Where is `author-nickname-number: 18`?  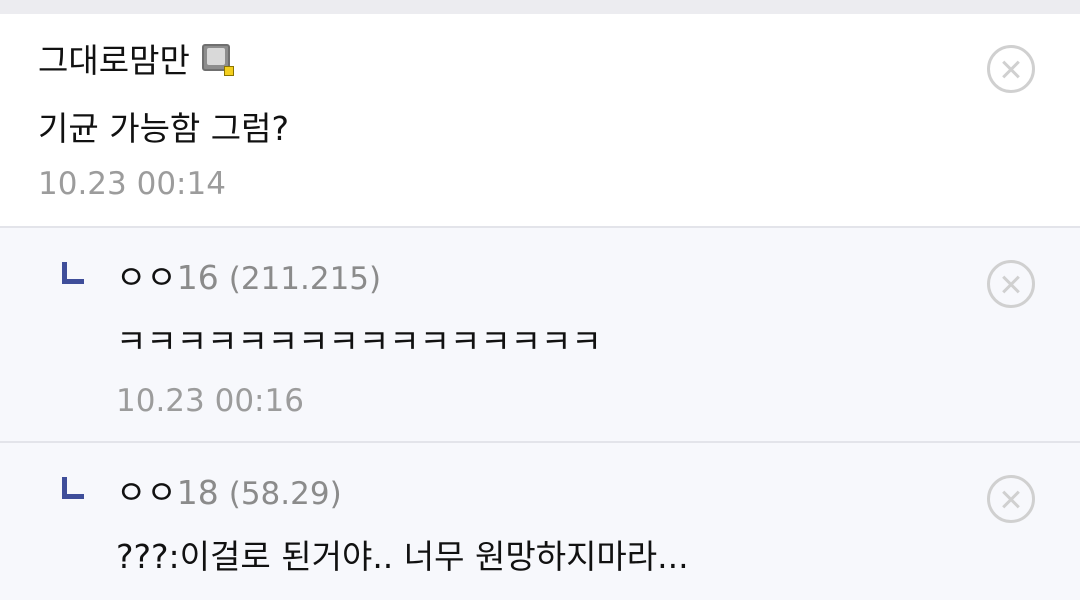 author-nickname-number: 18 is located at coordinates (197, 492).